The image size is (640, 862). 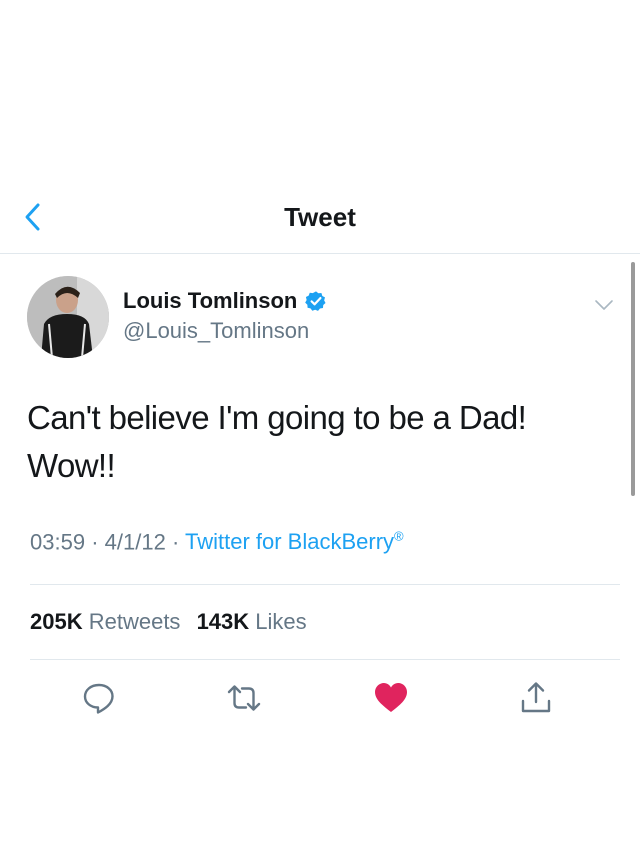 What do you see at coordinates (252, 621) in the screenshot?
I see `likes-stat: 143K Likes` at bounding box center [252, 621].